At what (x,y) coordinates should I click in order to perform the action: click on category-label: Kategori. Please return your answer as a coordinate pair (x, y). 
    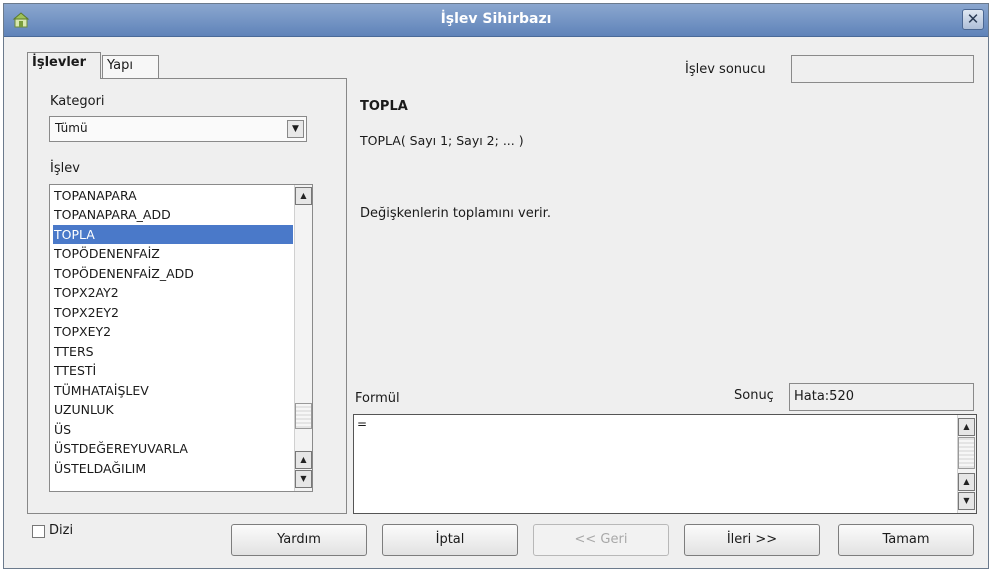
    Looking at the image, I should click on (77, 101).